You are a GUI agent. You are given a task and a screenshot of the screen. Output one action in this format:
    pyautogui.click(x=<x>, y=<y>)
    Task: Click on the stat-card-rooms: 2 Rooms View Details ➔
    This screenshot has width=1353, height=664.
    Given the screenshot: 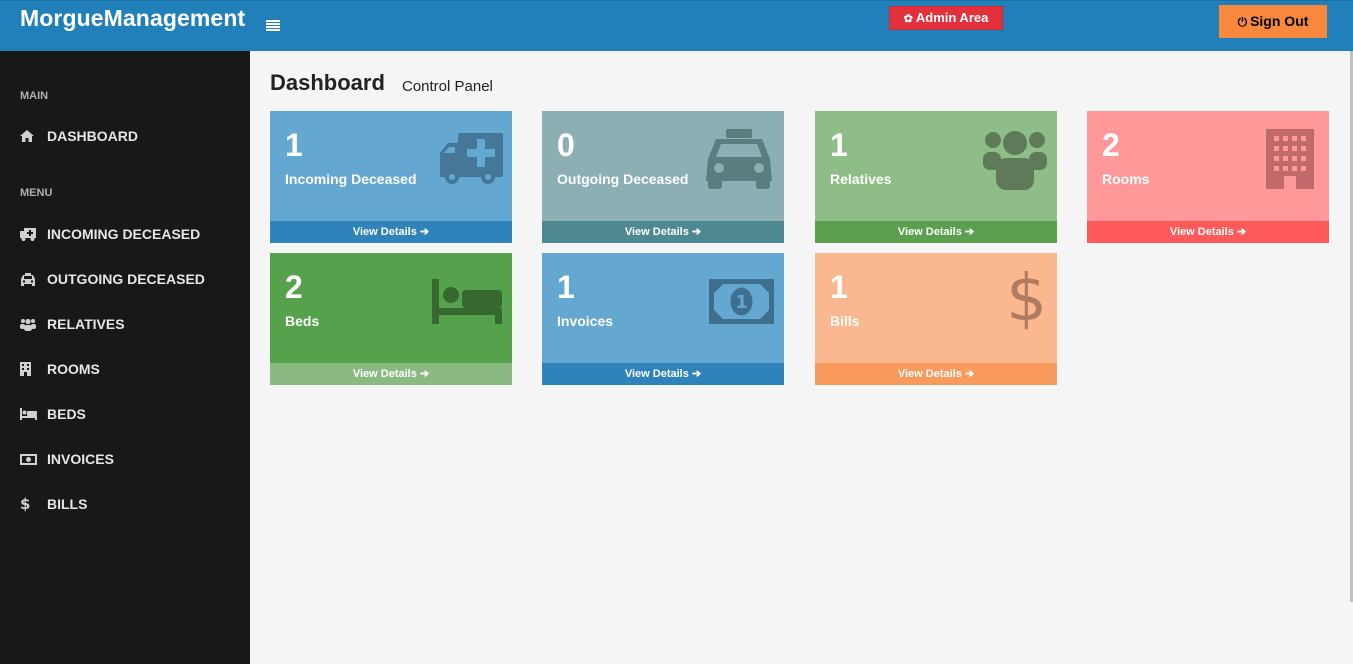 What is the action you would take?
    pyautogui.click(x=1208, y=177)
    